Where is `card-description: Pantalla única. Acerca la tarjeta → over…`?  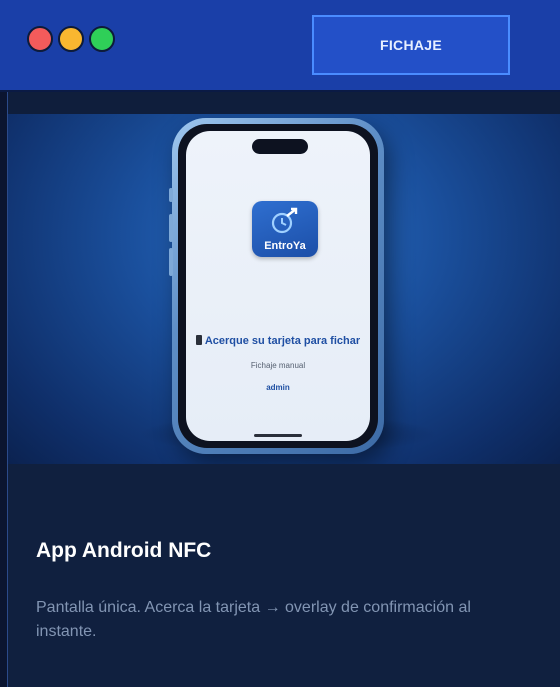 card-description: Pantalla única. Acerca la tarjeta → over… is located at coordinates (253, 619).